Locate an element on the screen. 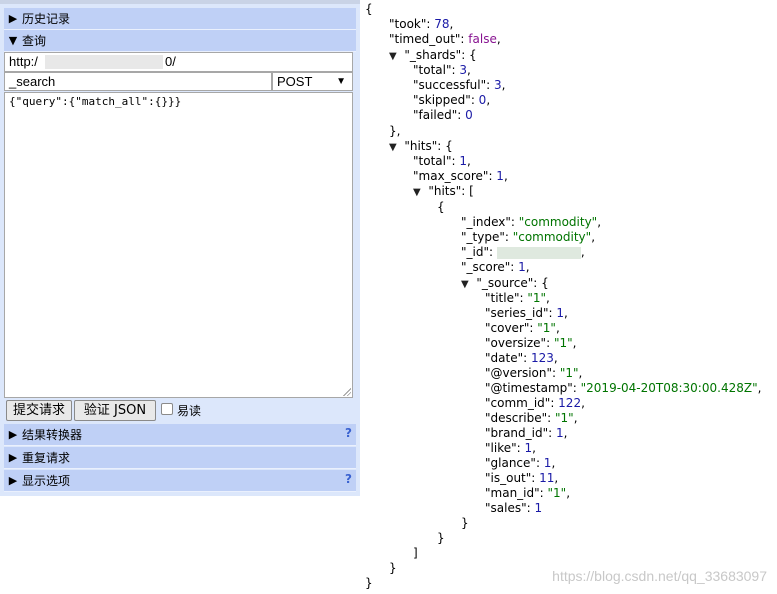  json-date: "date": 123, is located at coordinates (521, 358).